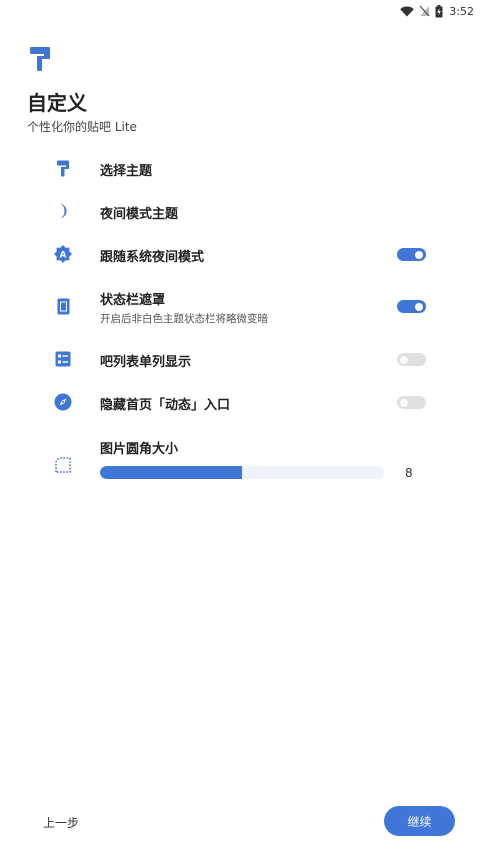 Image resolution: width=480 pixels, height=853 pixels. I want to click on phone-icon, so click(63, 306).